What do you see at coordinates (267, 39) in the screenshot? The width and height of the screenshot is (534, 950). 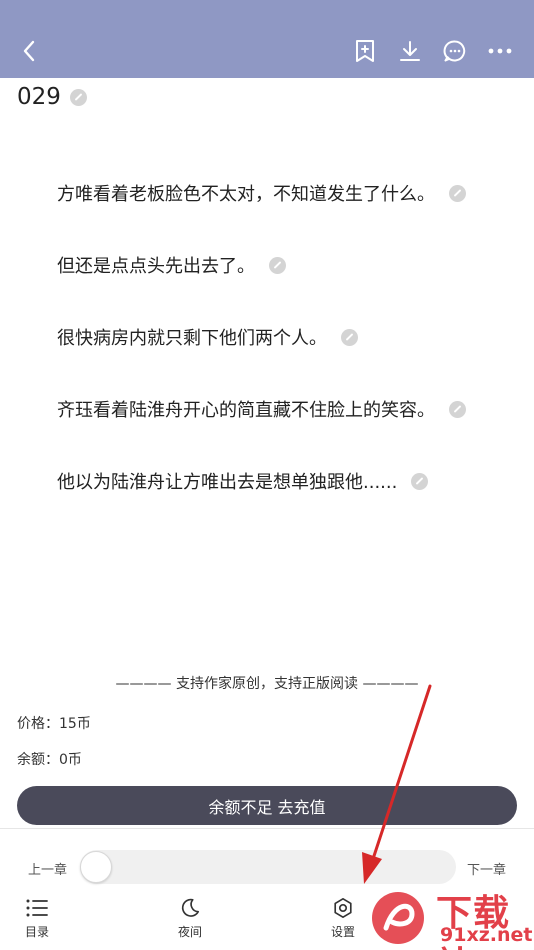 I see `top-toolbar` at bounding box center [267, 39].